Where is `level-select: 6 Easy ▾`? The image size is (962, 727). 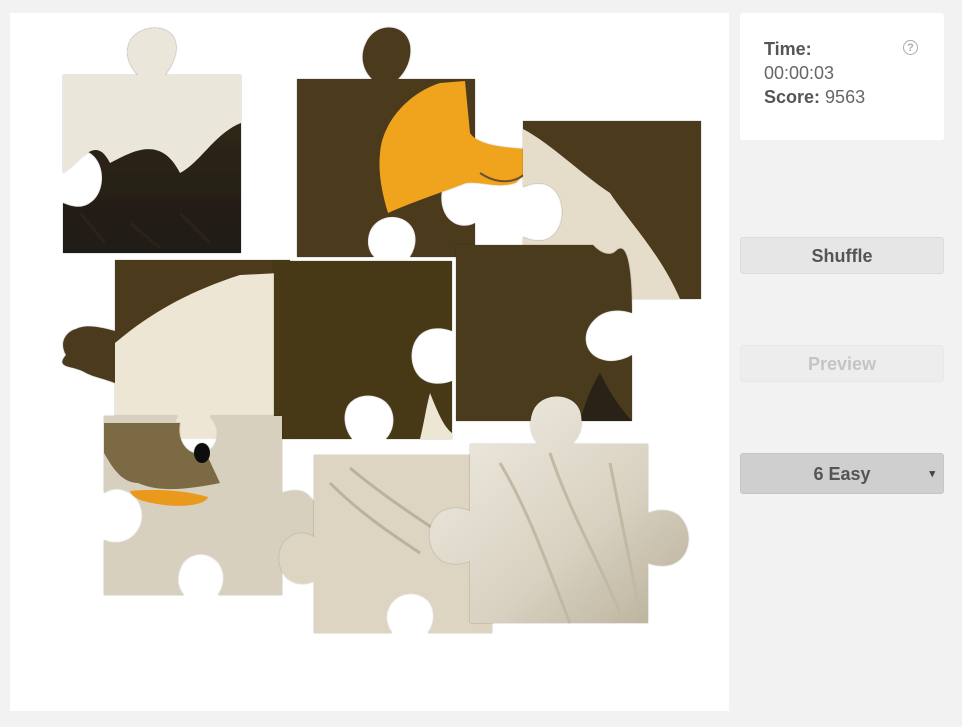
level-select: 6 Easy ▾ is located at coordinates (842, 473).